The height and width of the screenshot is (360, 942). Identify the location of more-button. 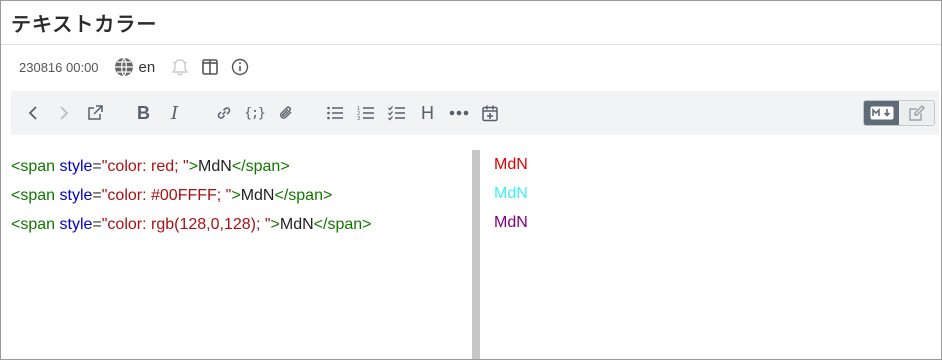
(458, 113).